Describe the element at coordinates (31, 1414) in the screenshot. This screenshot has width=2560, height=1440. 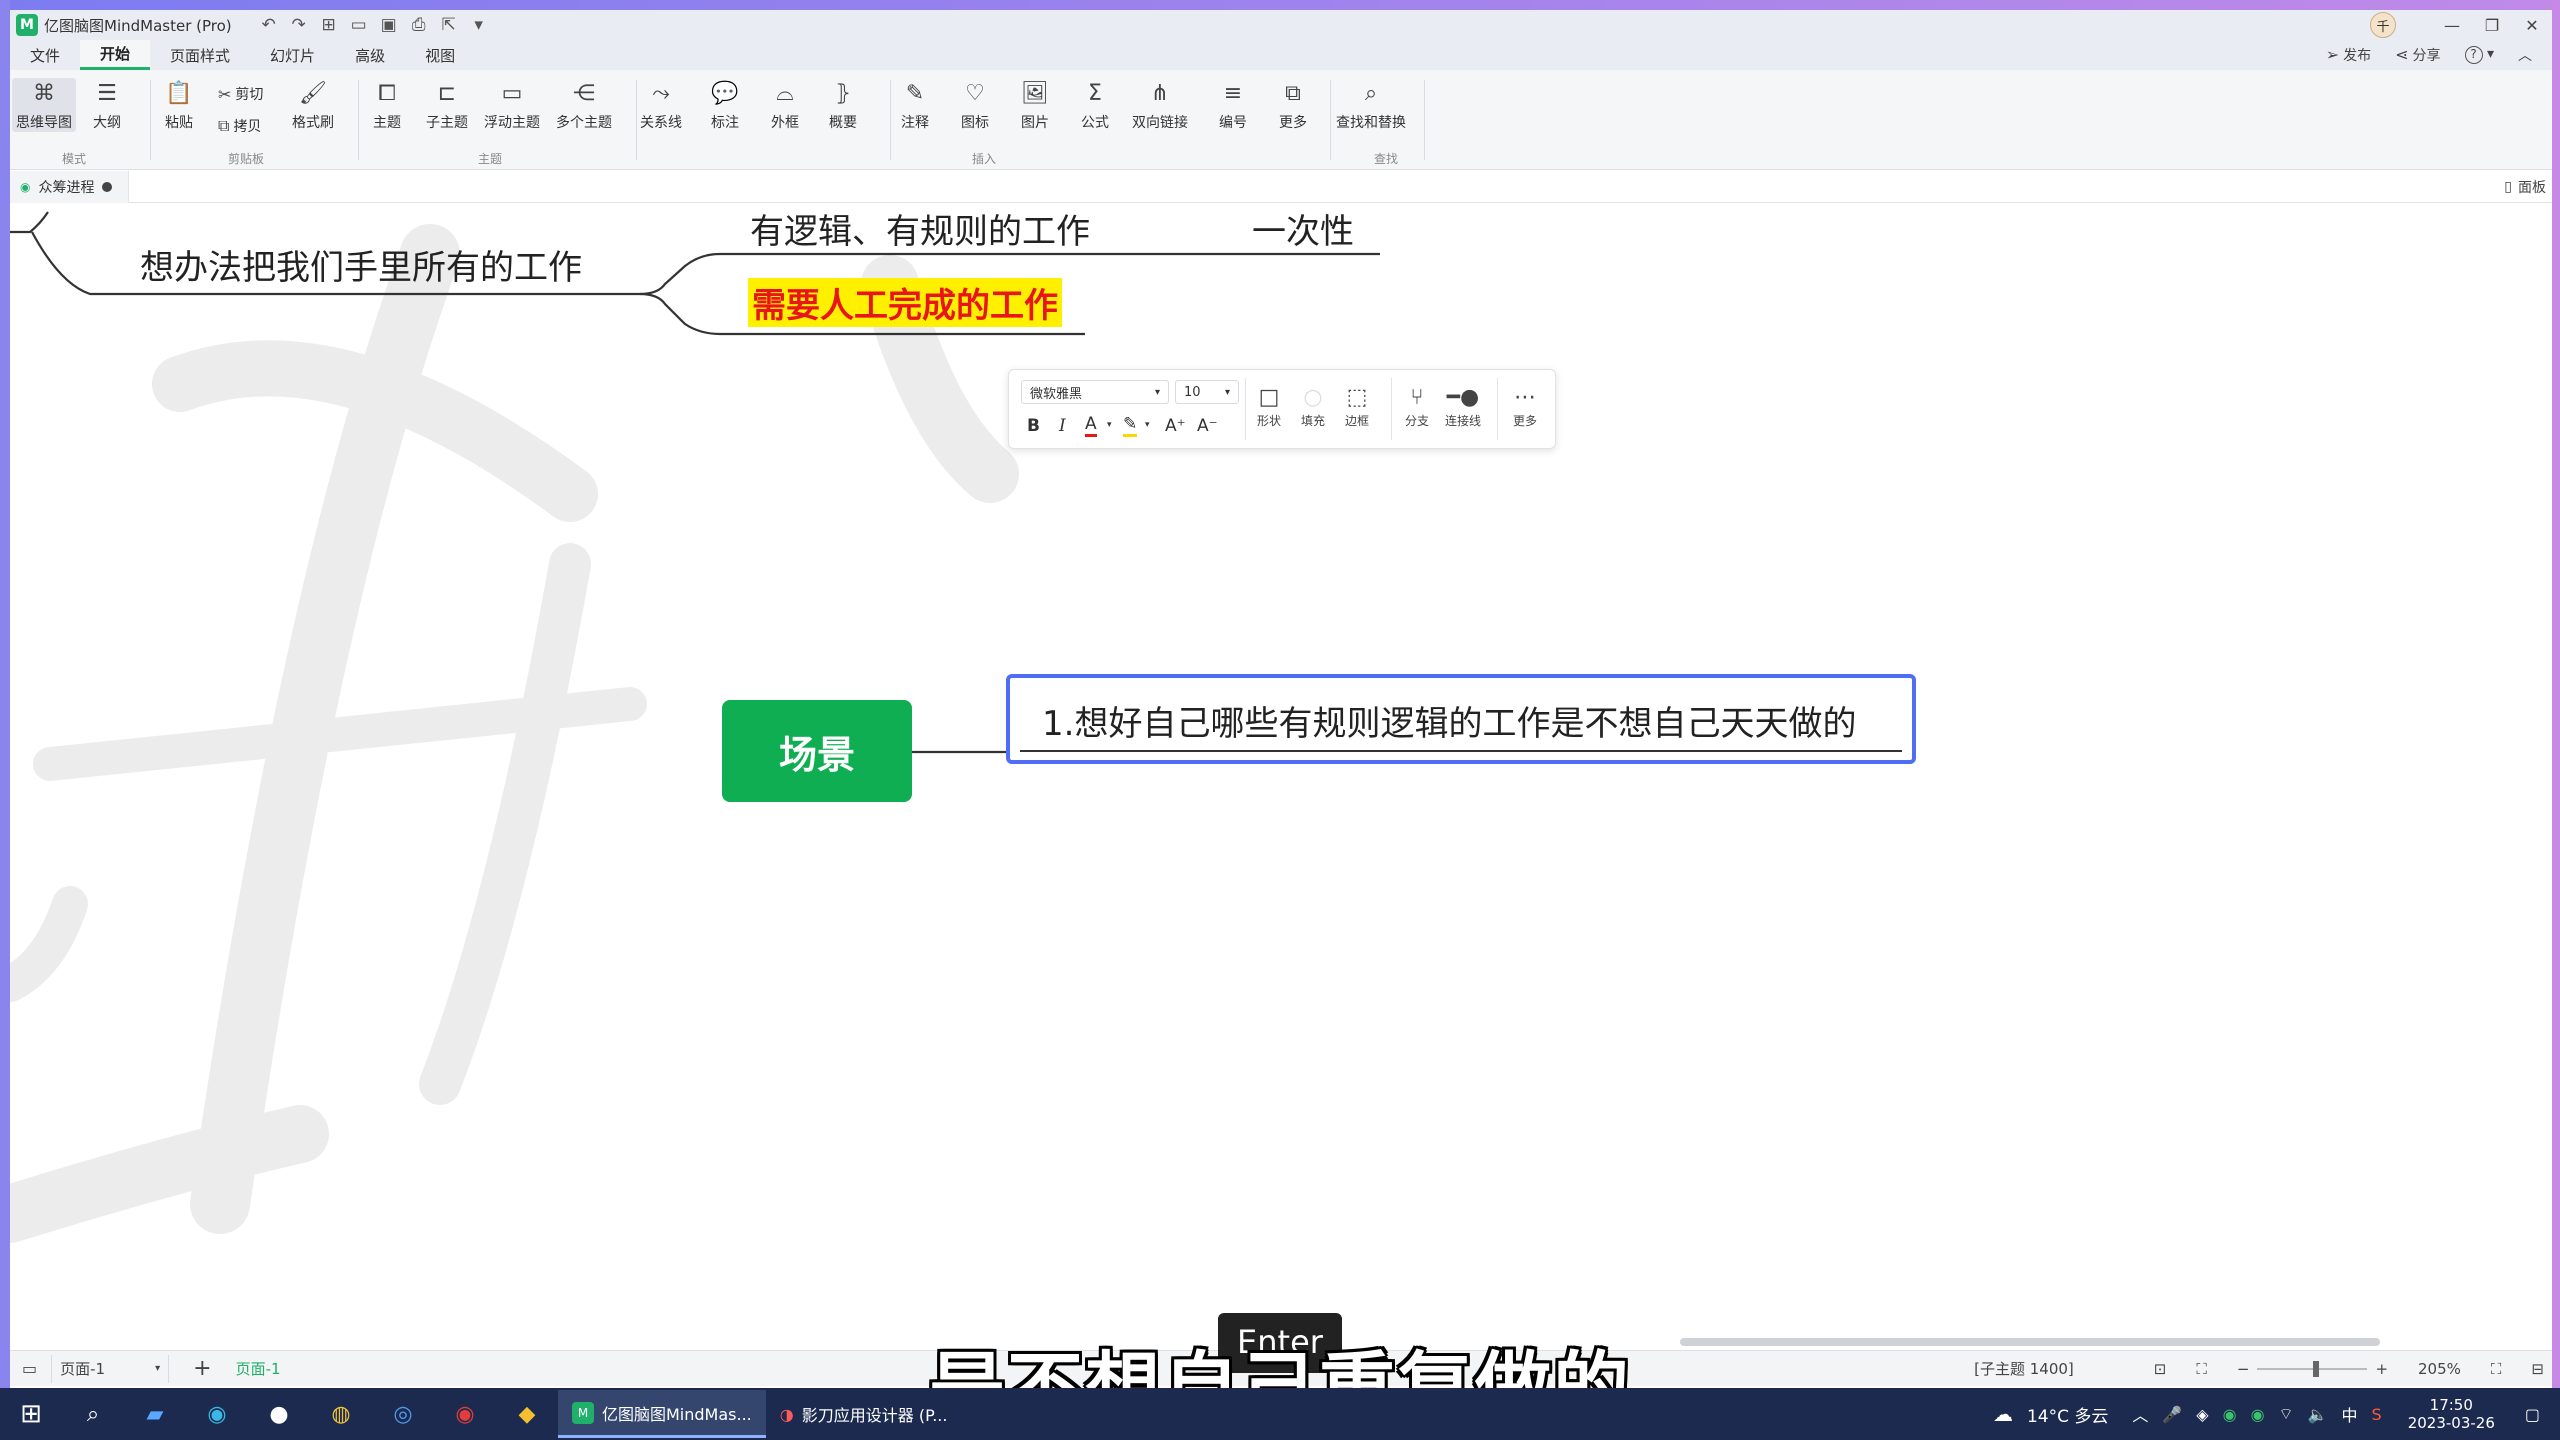
I see `windows-start-icon: ⊞` at that location.